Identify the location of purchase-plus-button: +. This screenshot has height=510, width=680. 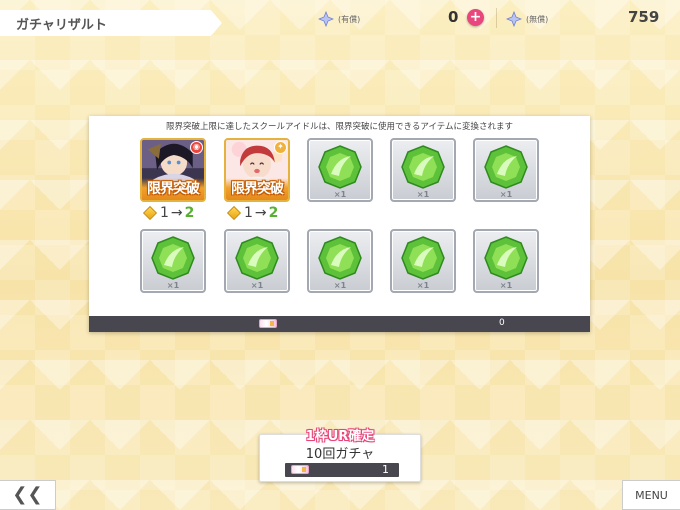
(475, 17).